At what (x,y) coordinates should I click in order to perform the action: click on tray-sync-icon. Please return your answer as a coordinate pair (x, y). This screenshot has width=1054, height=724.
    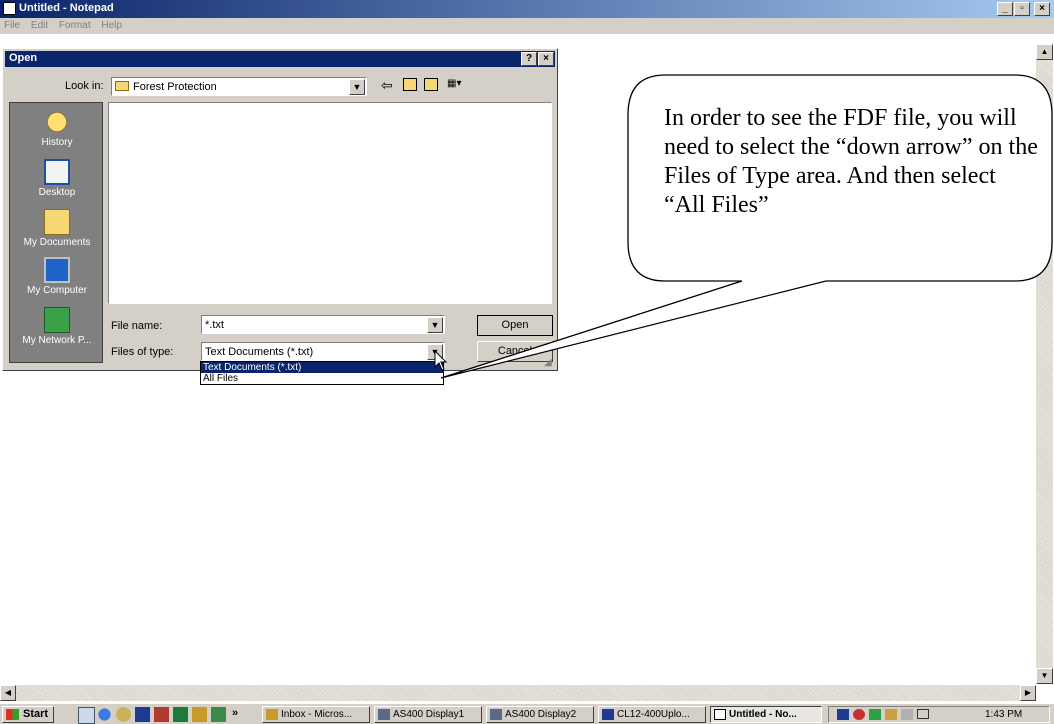
    Looking at the image, I should click on (907, 714).